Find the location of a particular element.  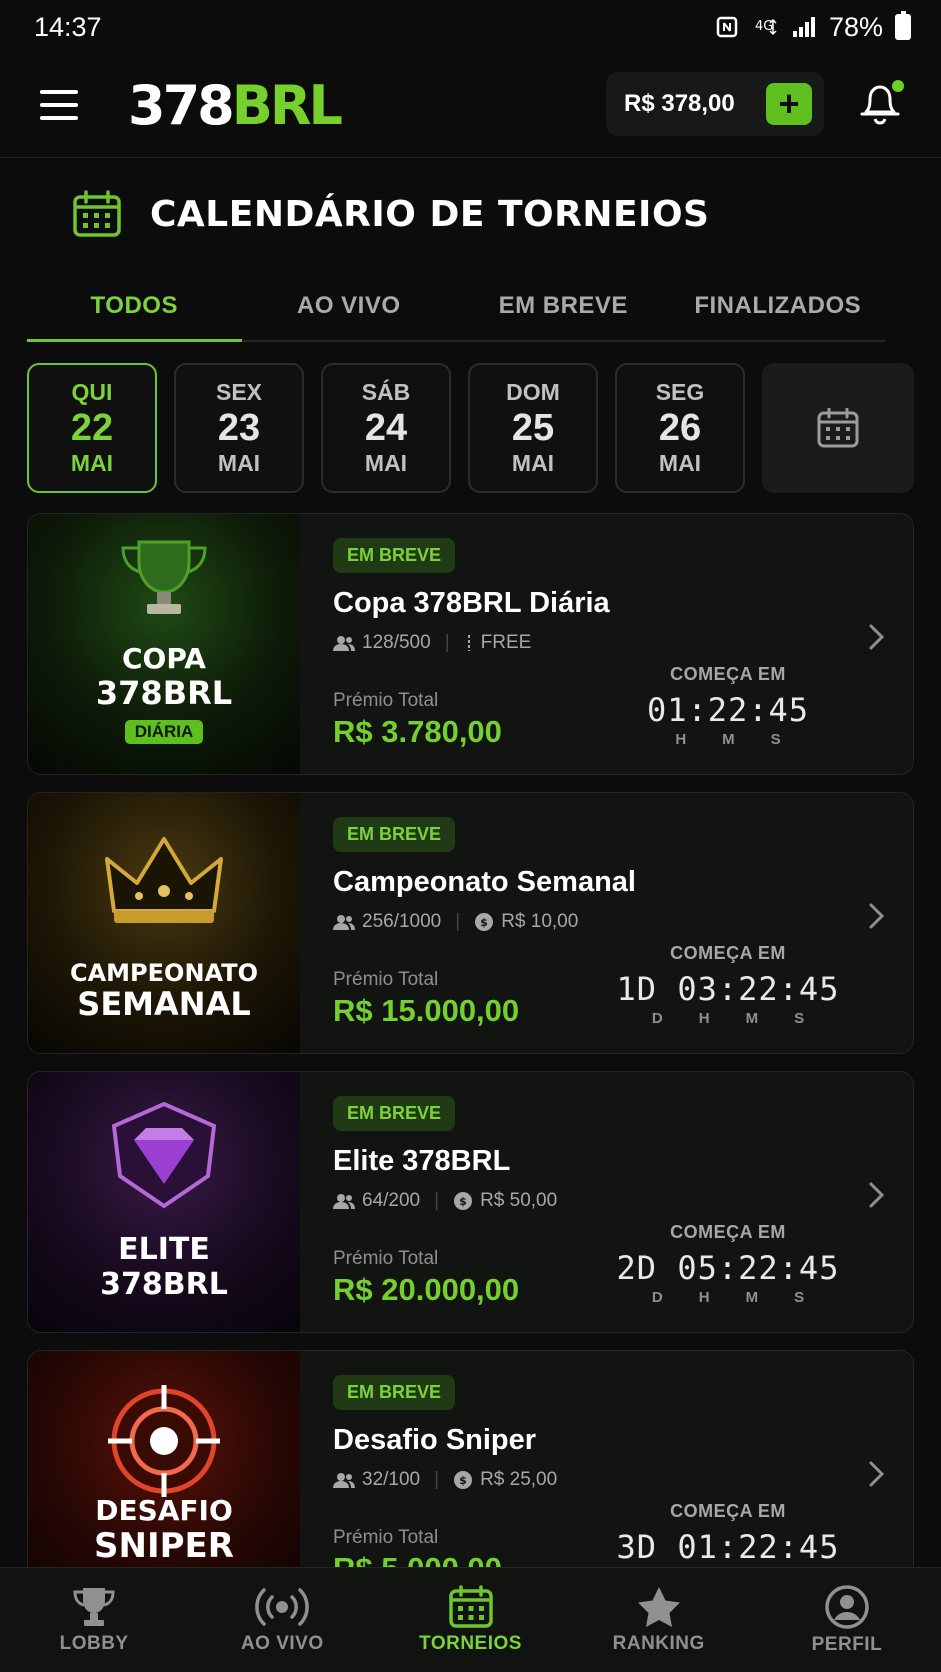

unit-label: H is located at coordinates (704, 1018).